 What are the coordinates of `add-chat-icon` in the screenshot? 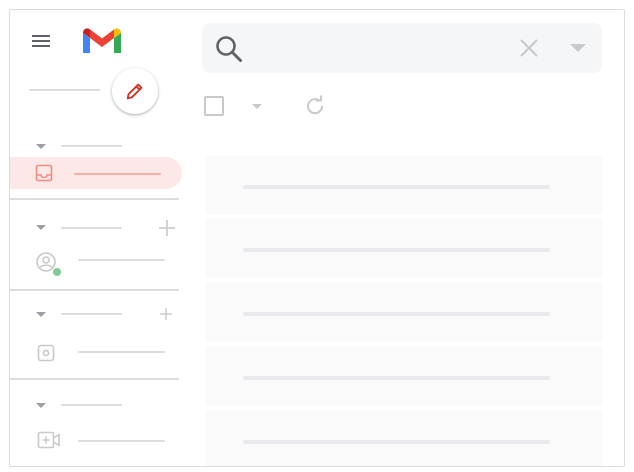 It's located at (167, 228).